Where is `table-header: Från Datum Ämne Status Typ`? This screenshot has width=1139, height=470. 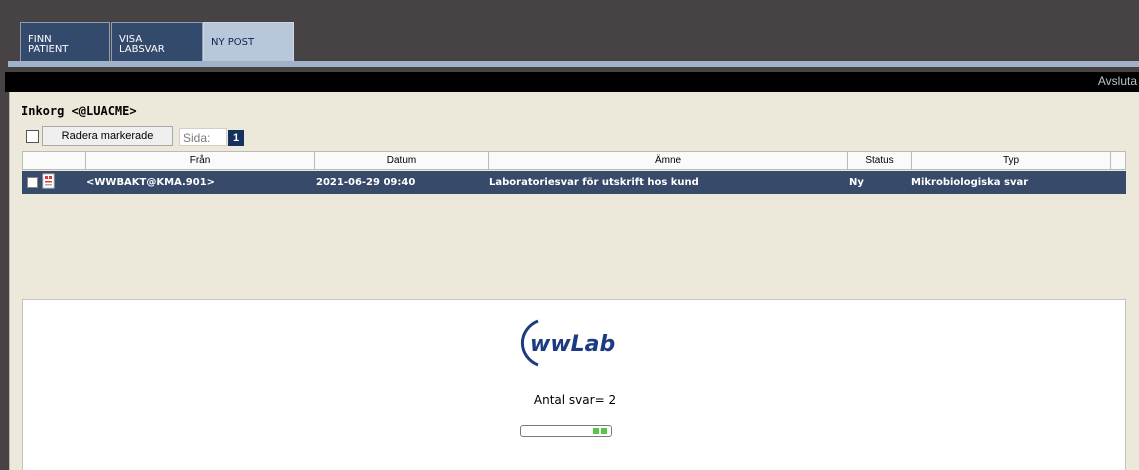 table-header: Från Datum Ämne Status Typ is located at coordinates (574, 160).